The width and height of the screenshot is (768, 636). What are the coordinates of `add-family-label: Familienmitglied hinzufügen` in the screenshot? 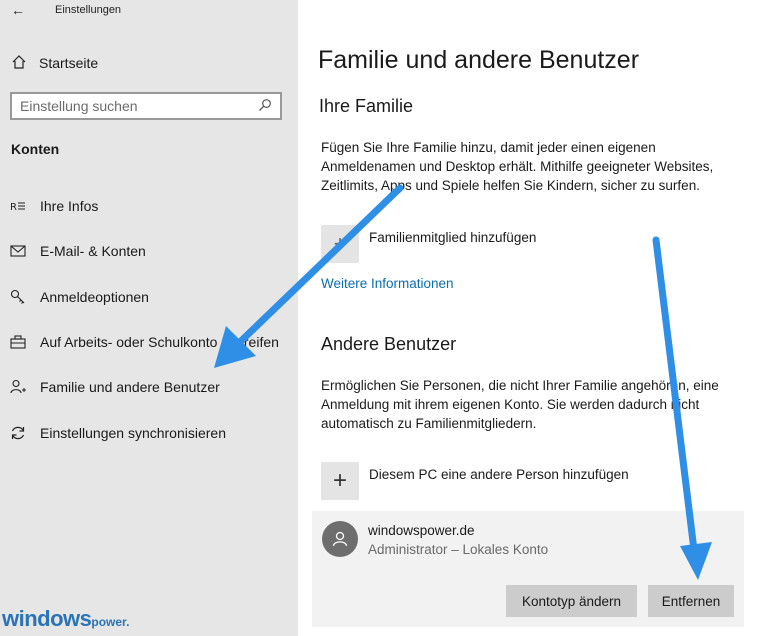 It's located at (453, 237).